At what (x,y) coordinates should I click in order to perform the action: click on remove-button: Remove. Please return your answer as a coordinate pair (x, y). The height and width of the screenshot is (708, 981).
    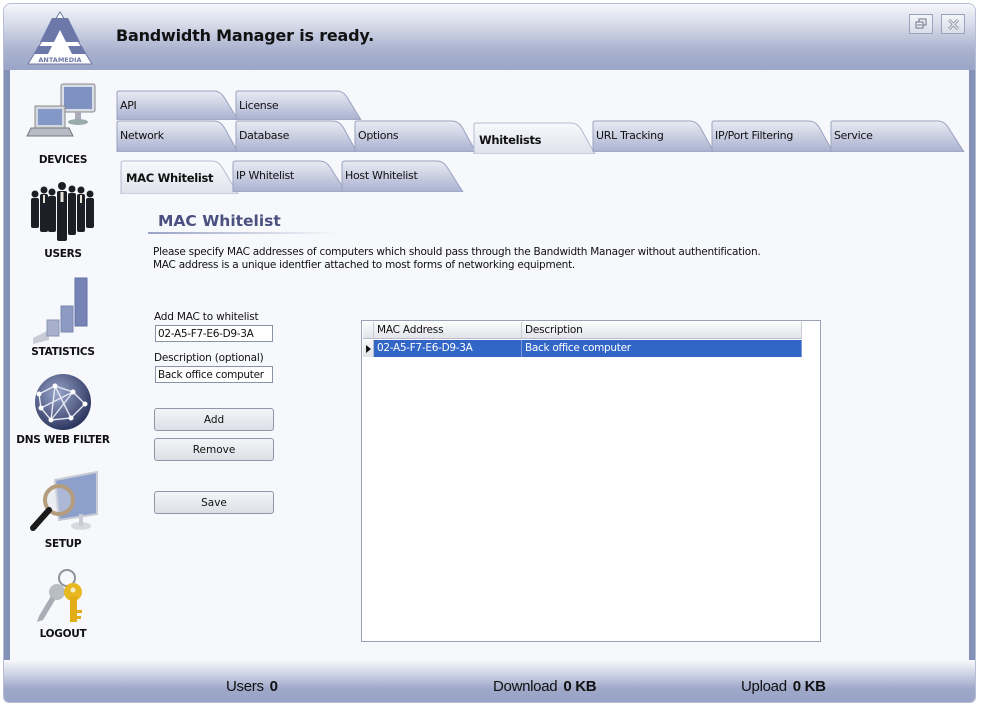
    Looking at the image, I should click on (214, 449).